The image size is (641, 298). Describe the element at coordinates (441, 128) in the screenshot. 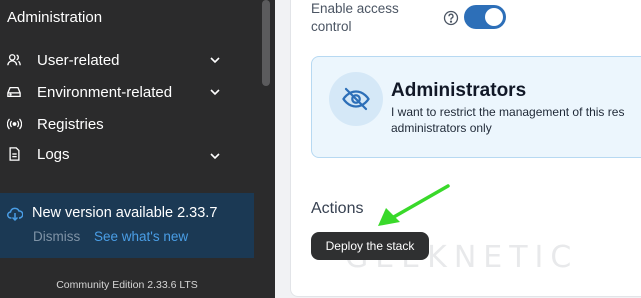

I see `admin-desc-line2: administrators only` at that location.